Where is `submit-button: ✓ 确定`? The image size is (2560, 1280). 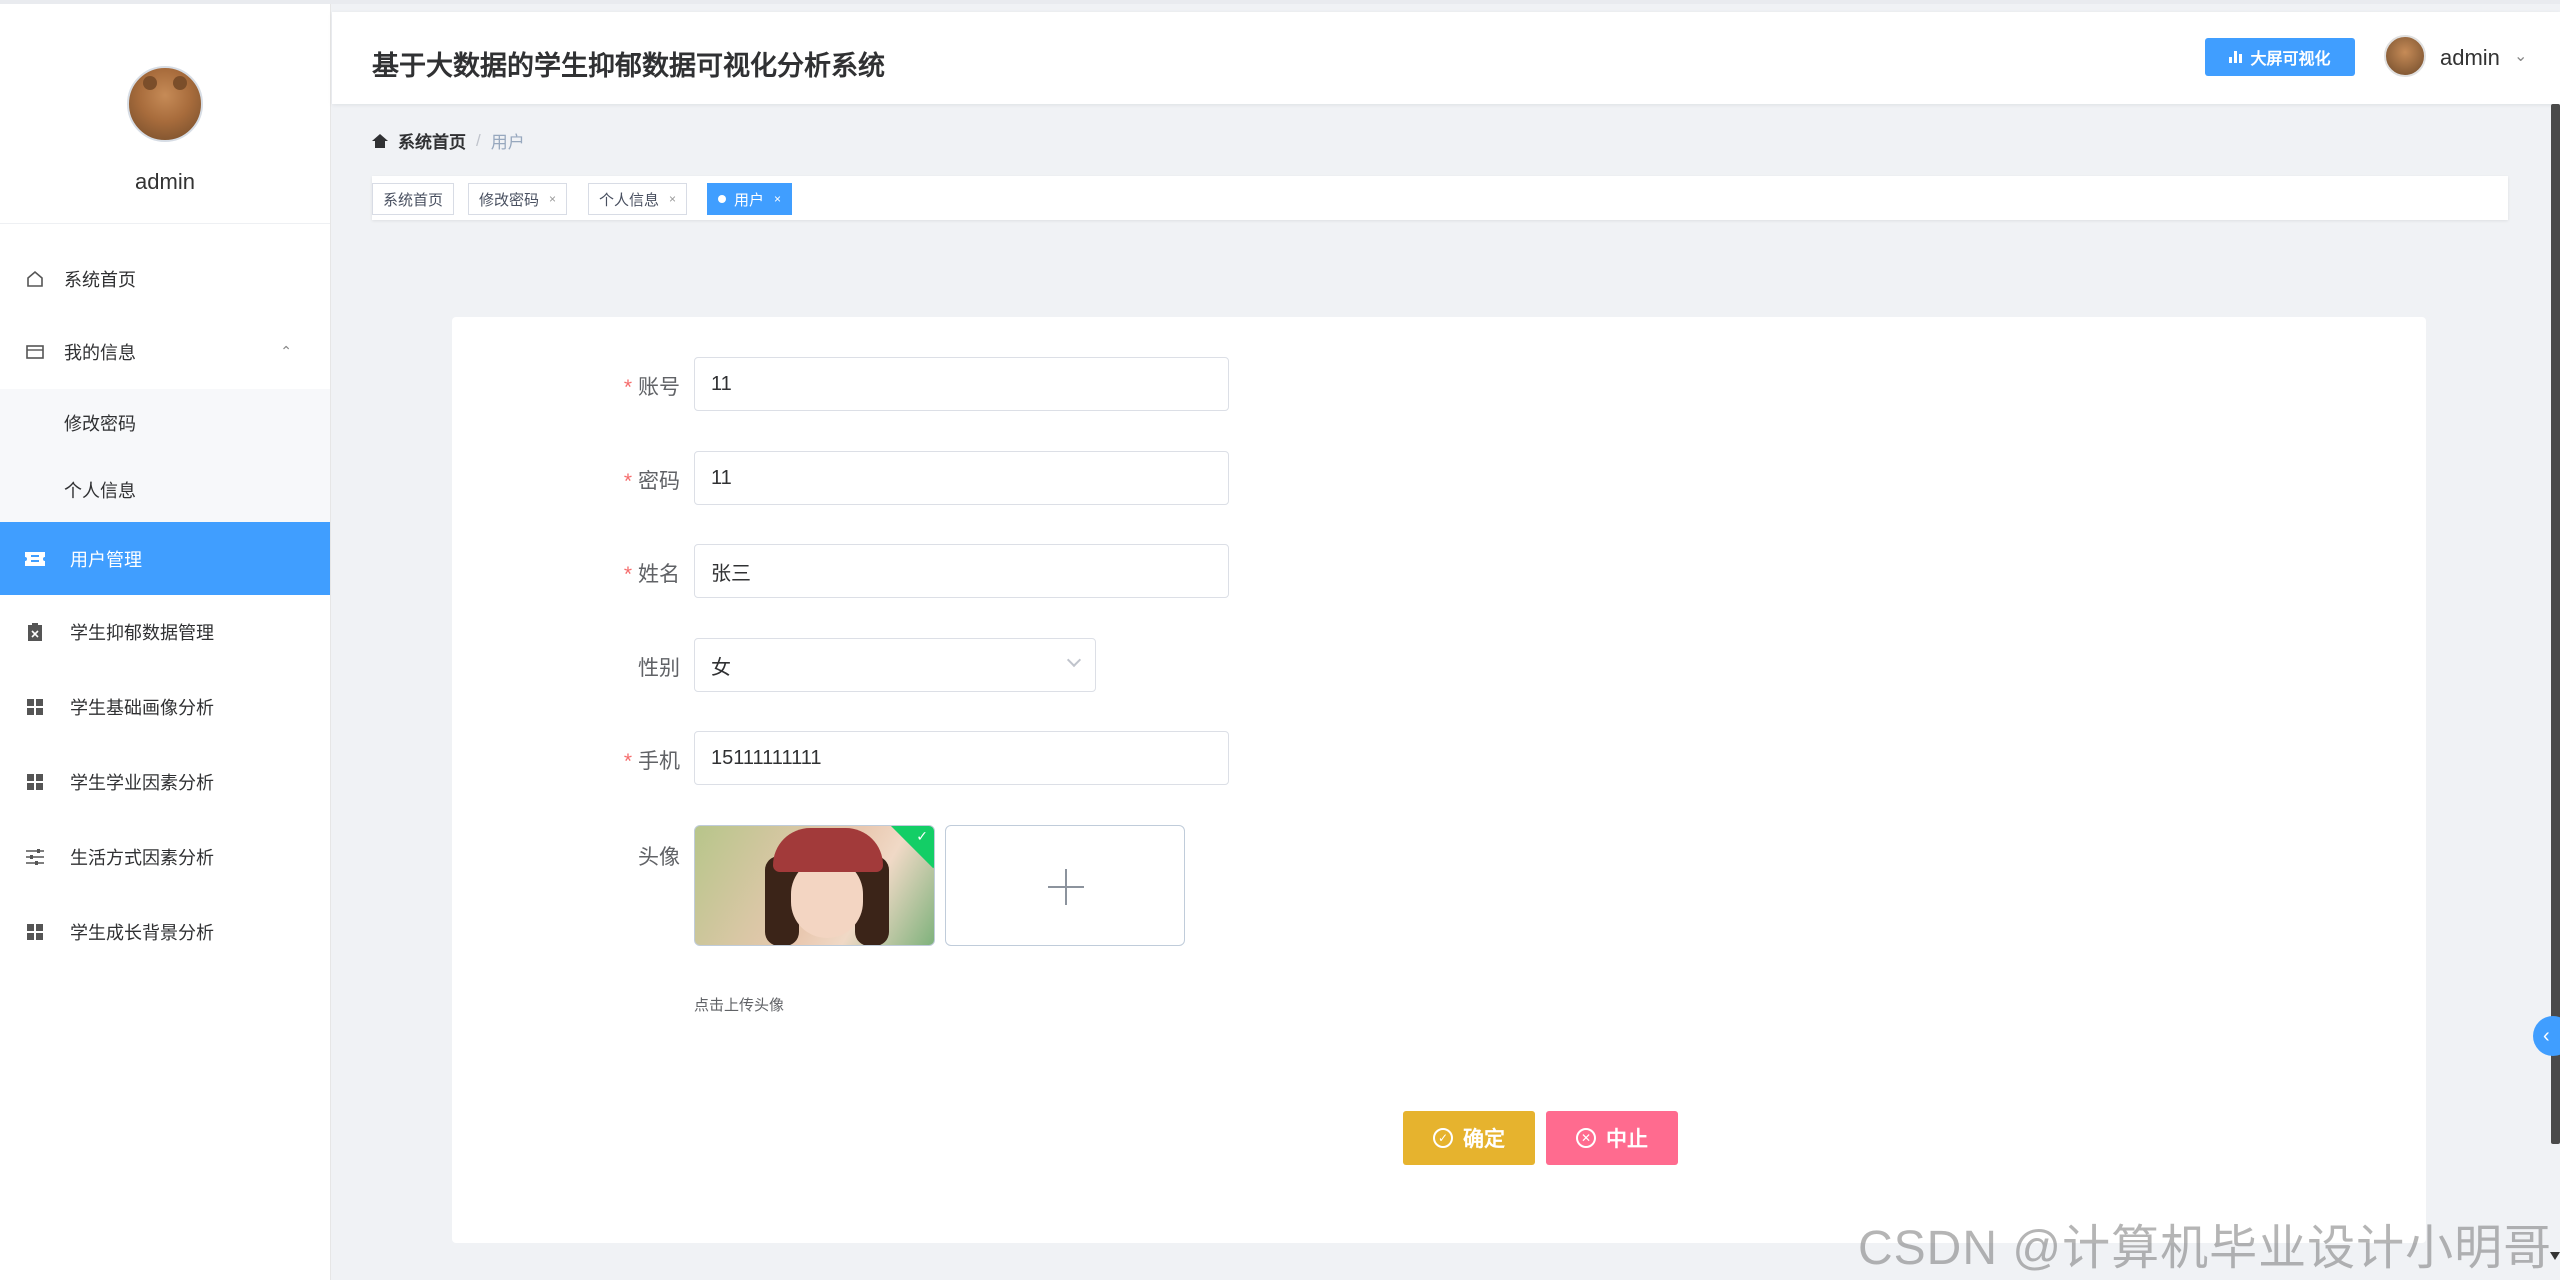 submit-button: ✓ 确定 is located at coordinates (1469, 1138).